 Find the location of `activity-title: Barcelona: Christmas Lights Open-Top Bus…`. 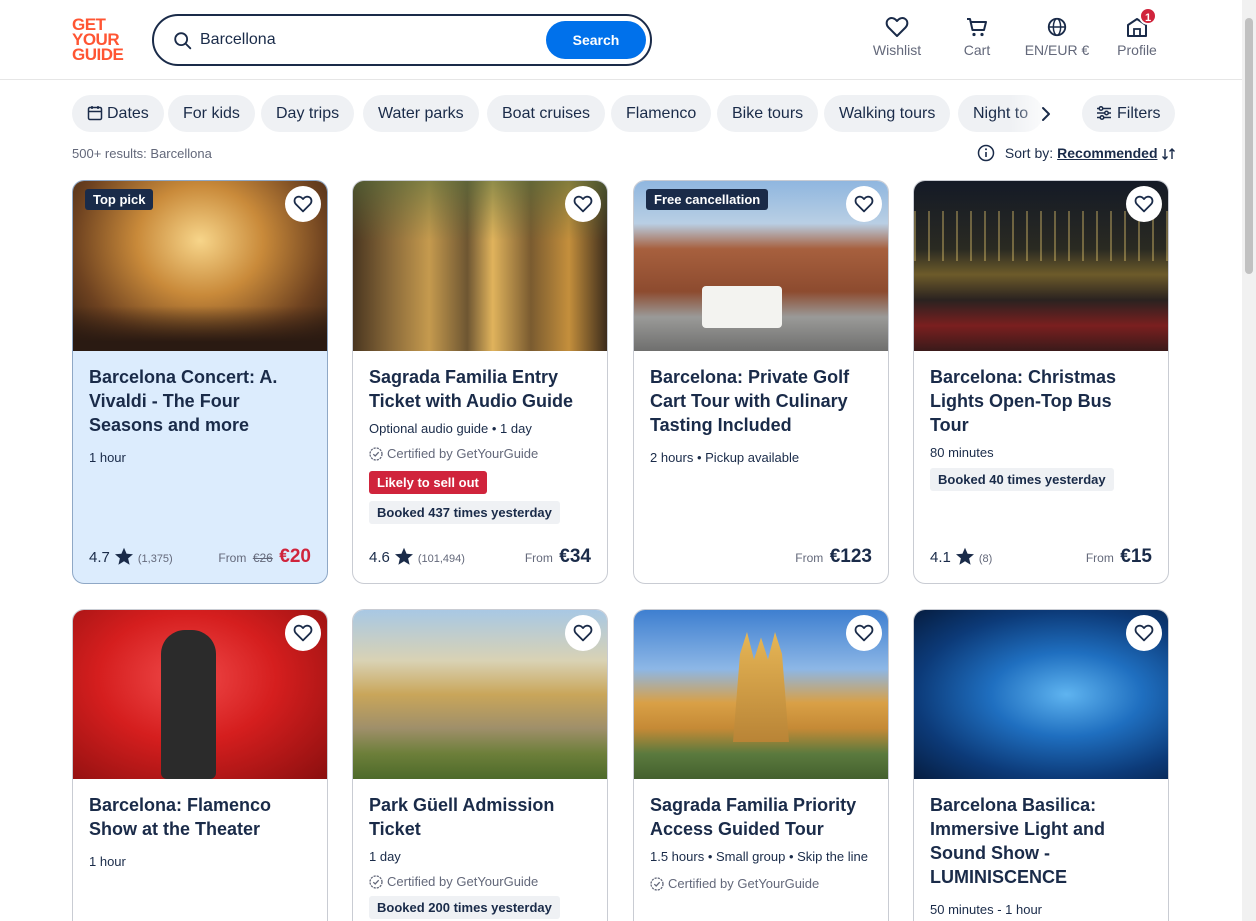

activity-title: Barcelona: Christmas Lights Open-Top Bus… is located at coordinates (1041, 401).